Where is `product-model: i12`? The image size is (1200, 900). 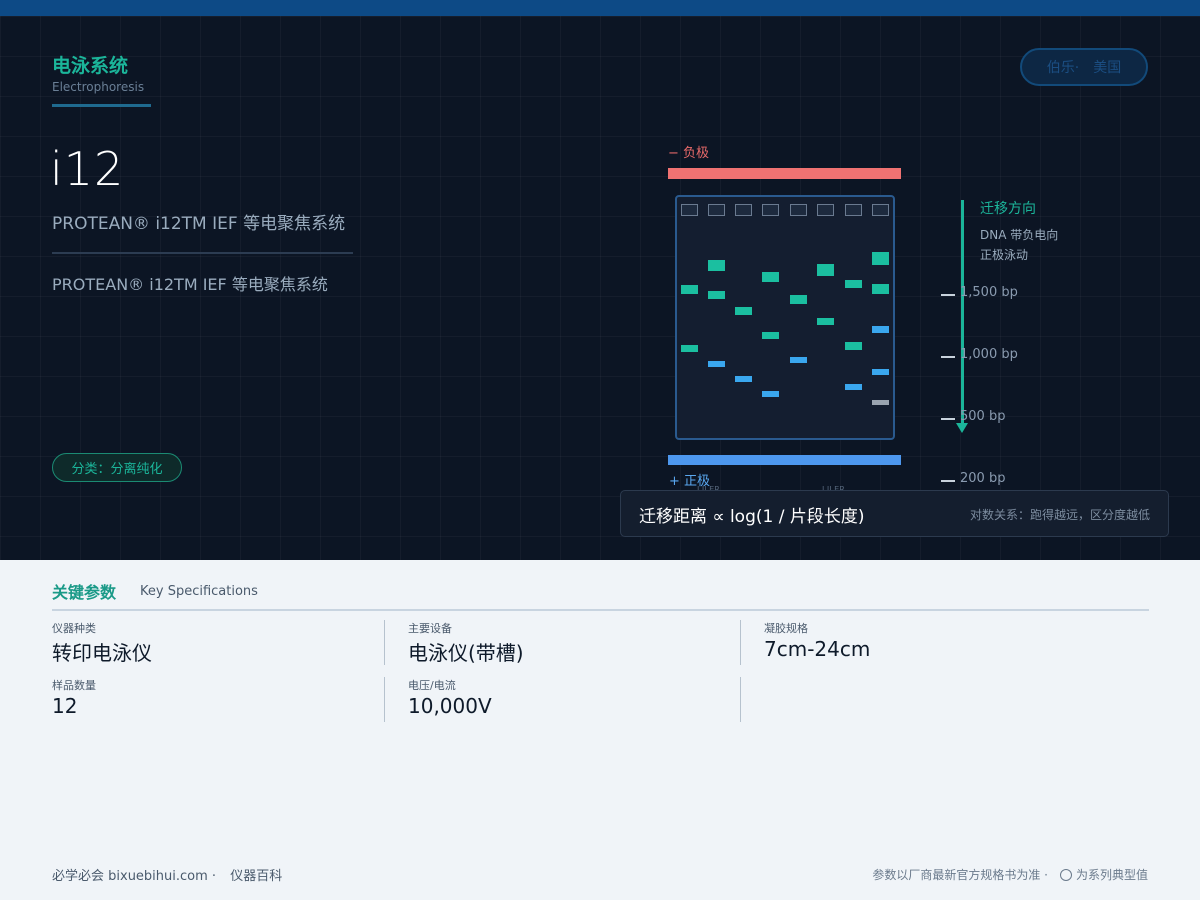
product-model: i12 is located at coordinates (87, 169).